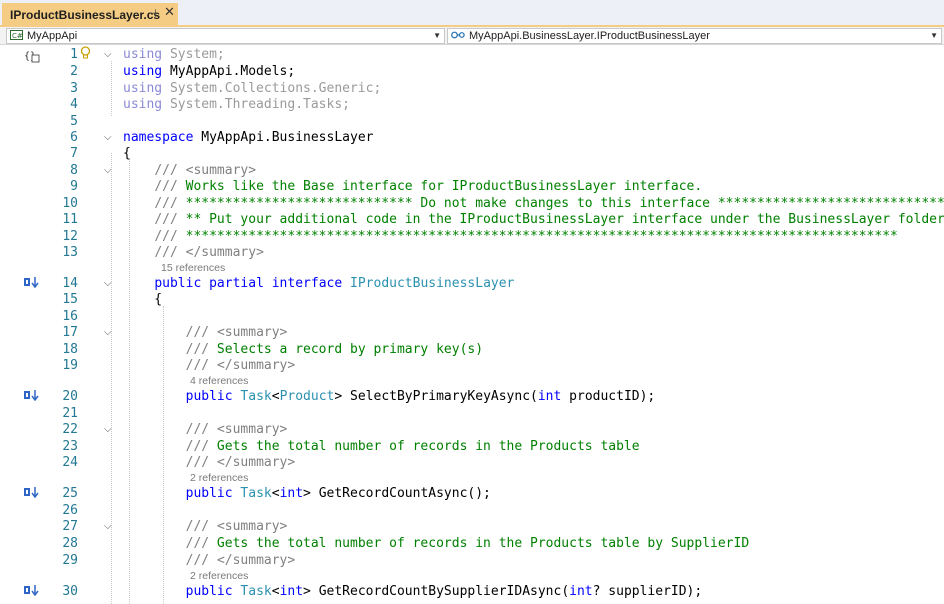 Image resolution: width=944 pixels, height=604 pixels. I want to click on line-number: 23, so click(70, 446).